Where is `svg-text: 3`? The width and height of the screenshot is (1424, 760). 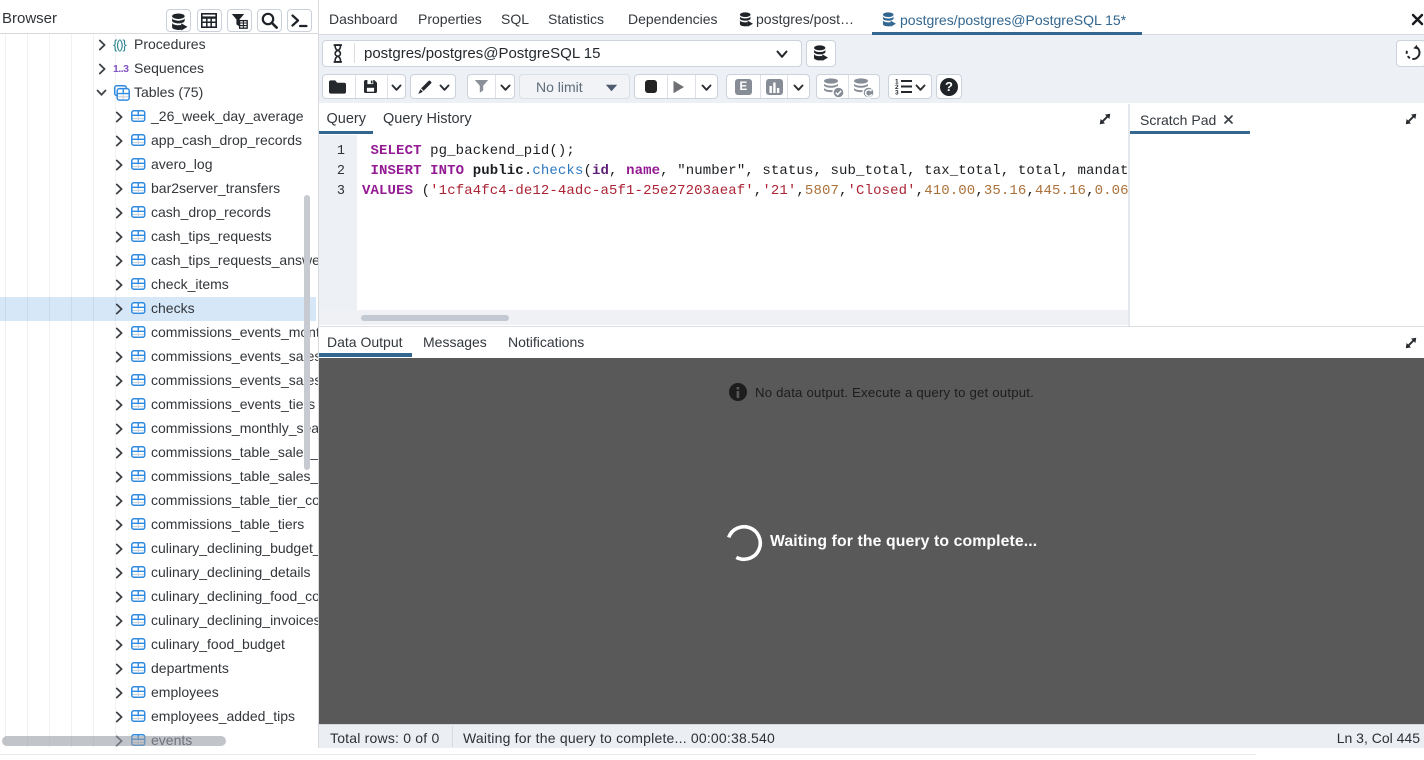 svg-text: 3 is located at coordinates (897, 93).